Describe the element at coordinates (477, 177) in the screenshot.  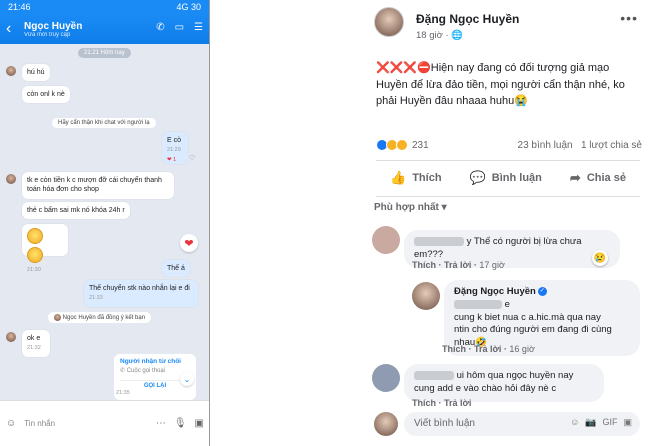
I see `comment-icon: 💬` at that location.